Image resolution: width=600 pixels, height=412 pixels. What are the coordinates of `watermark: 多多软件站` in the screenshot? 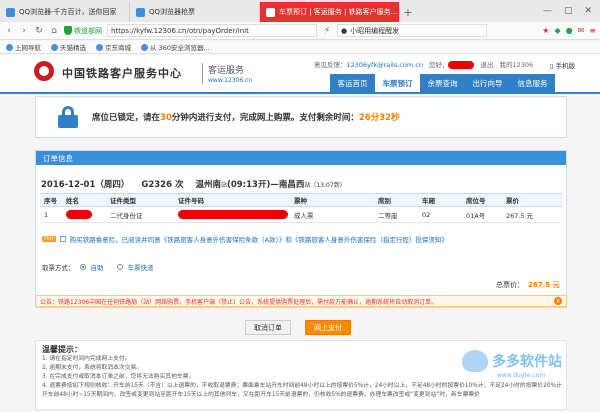 It's located at (512, 361).